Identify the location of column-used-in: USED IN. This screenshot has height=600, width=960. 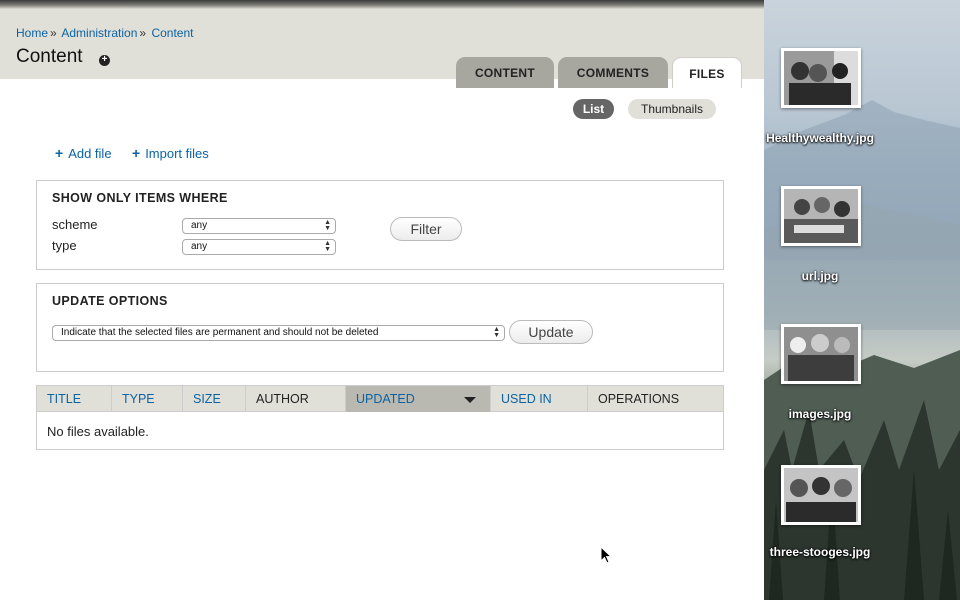
(538, 399).